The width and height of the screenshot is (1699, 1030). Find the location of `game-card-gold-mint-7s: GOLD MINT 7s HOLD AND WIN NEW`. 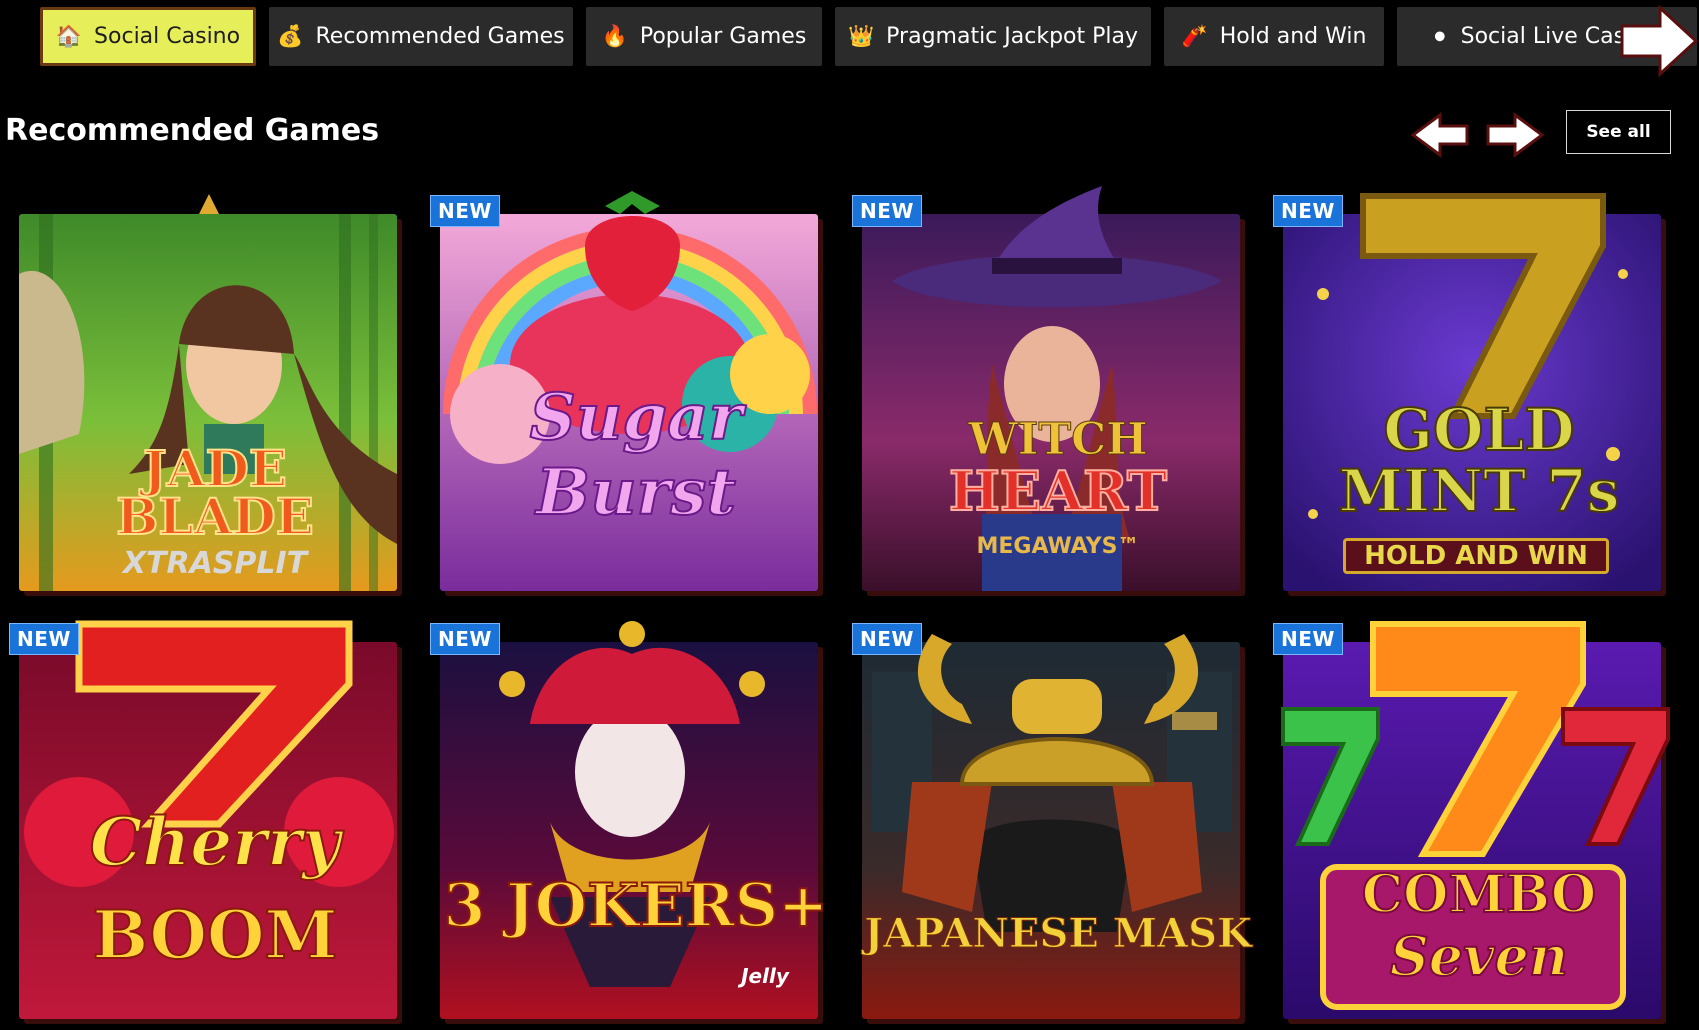

game-card-gold-mint-7s: GOLD MINT 7s HOLD AND WIN NEW is located at coordinates (1474, 388).